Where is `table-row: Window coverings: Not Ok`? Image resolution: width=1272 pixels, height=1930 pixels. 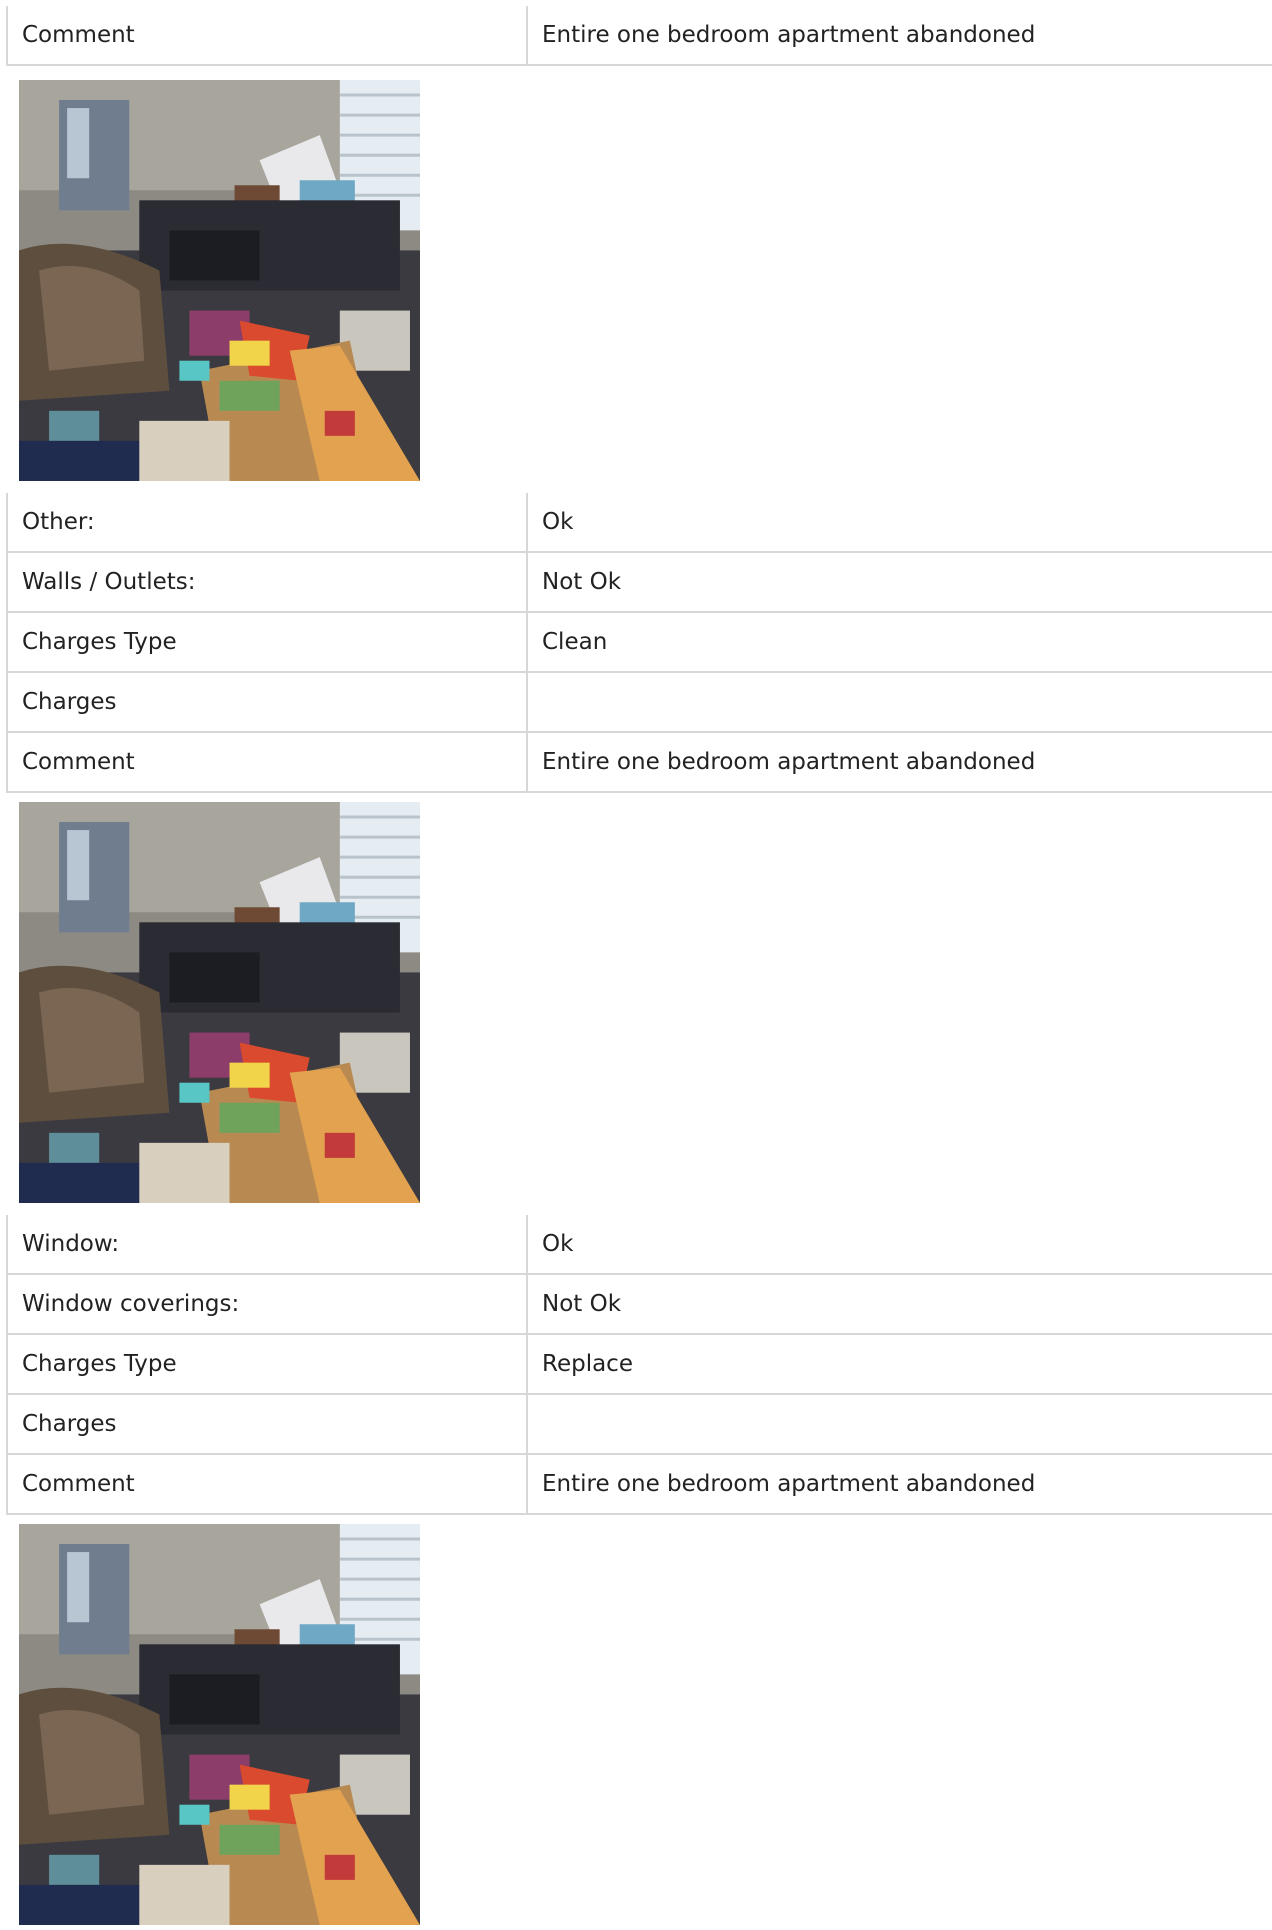 table-row: Window coverings: Not Ok is located at coordinates (639, 1304).